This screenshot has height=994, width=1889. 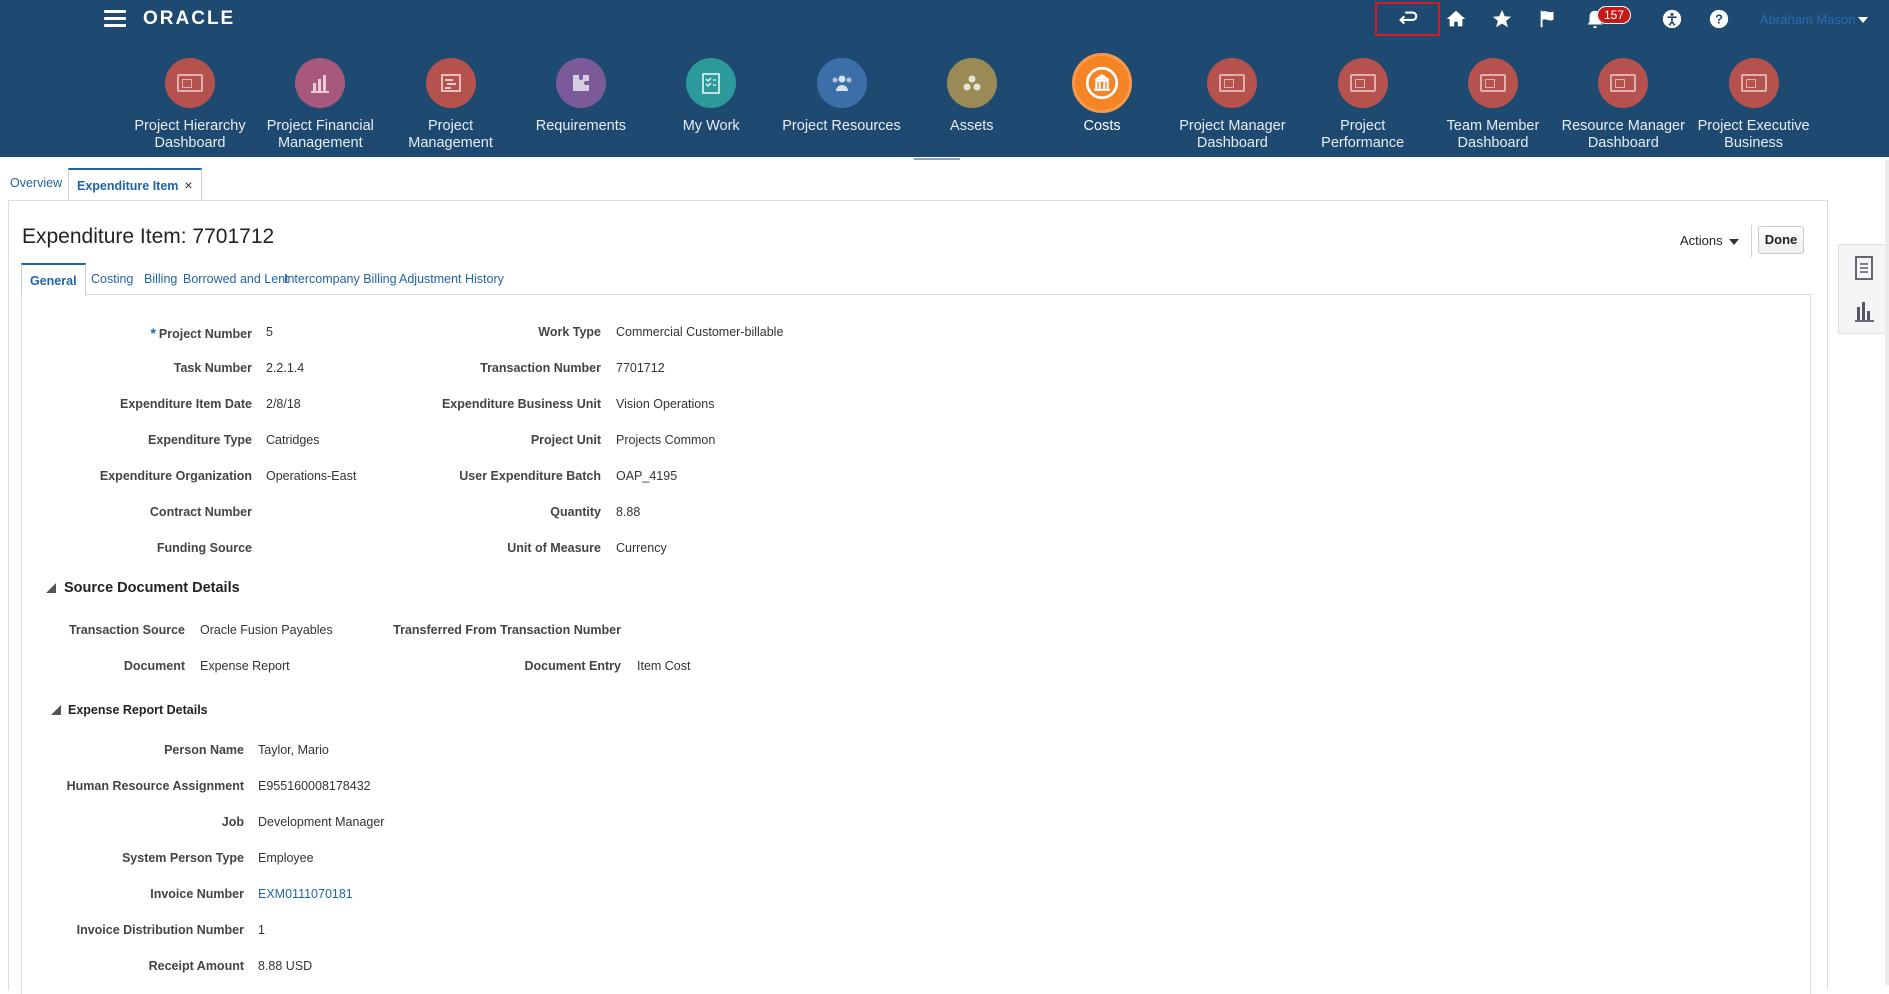 I want to click on analytics-chart-icon, so click(x=1864, y=310).